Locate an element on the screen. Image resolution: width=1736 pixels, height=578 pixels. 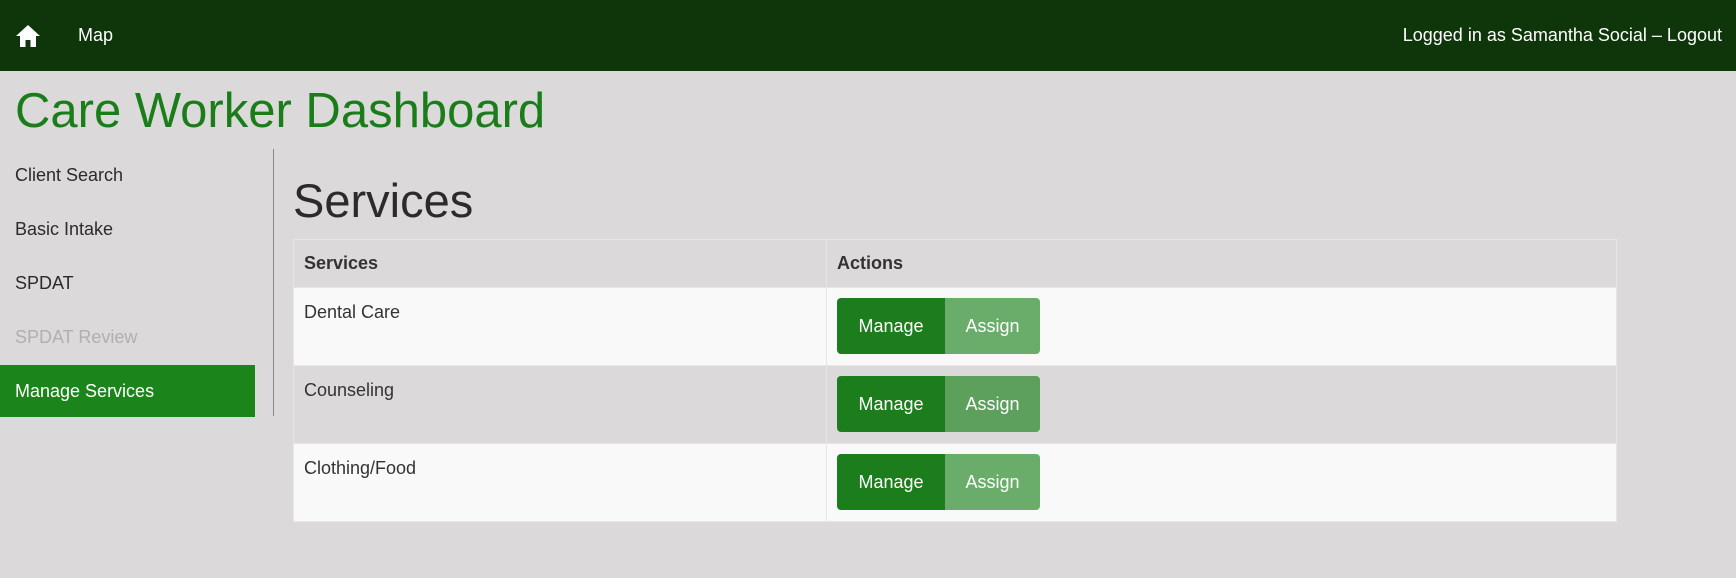
login-status-logout-link: Logged in as Samantha Social – Logout is located at coordinates (1562, 35).